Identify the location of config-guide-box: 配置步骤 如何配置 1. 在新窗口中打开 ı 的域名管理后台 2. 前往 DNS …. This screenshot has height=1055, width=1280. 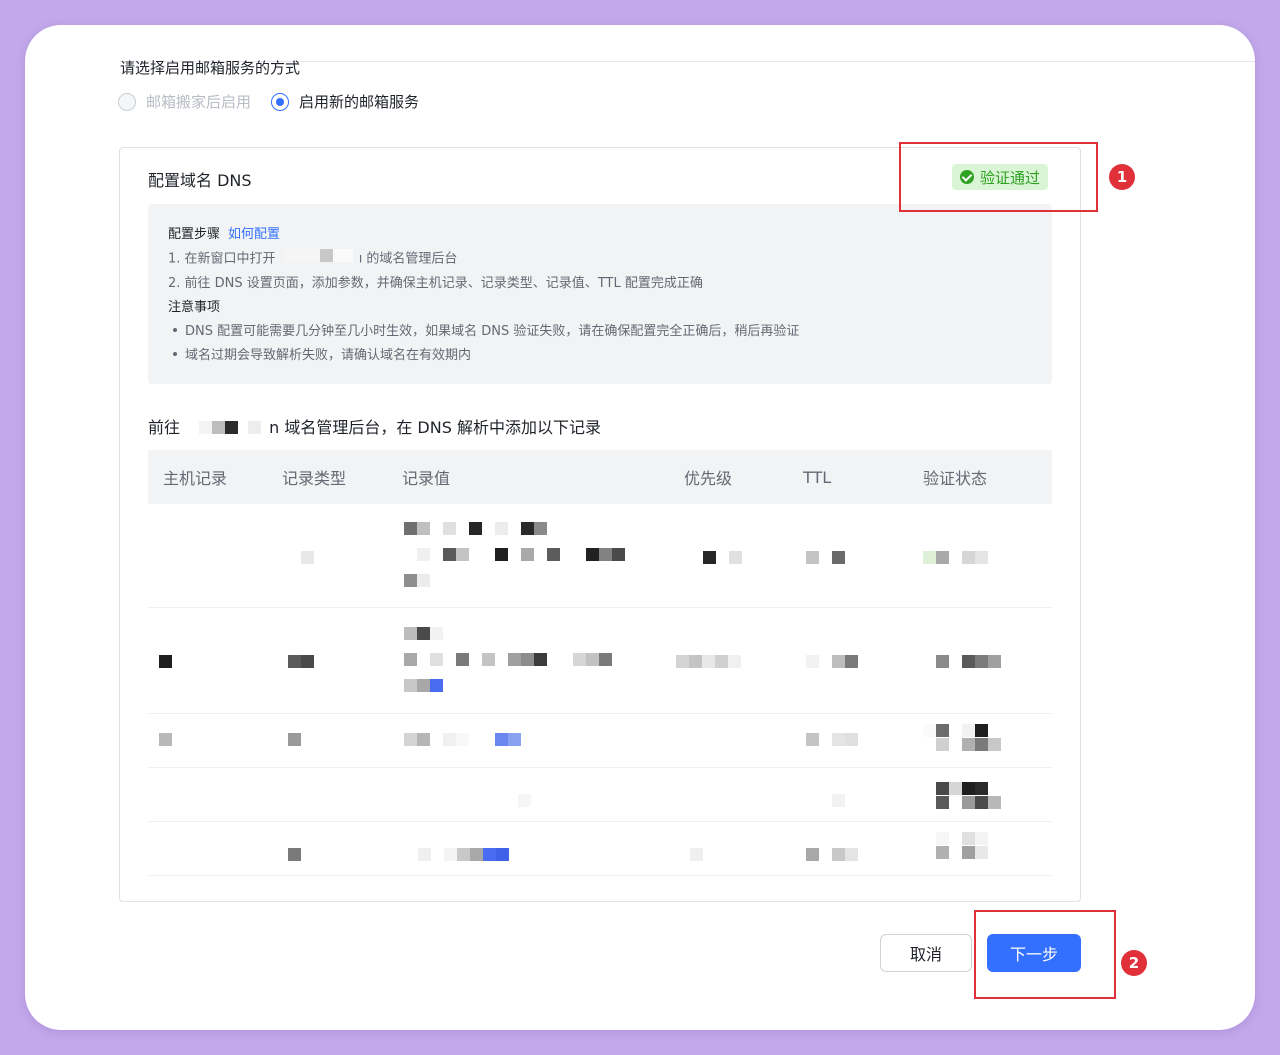
(600, 294).